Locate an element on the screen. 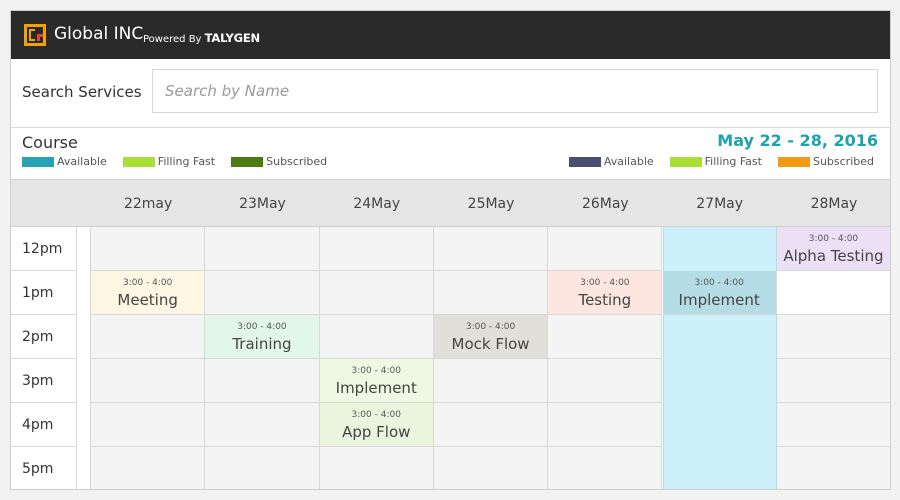  course-title: Course is located at coordinates (50, 142).